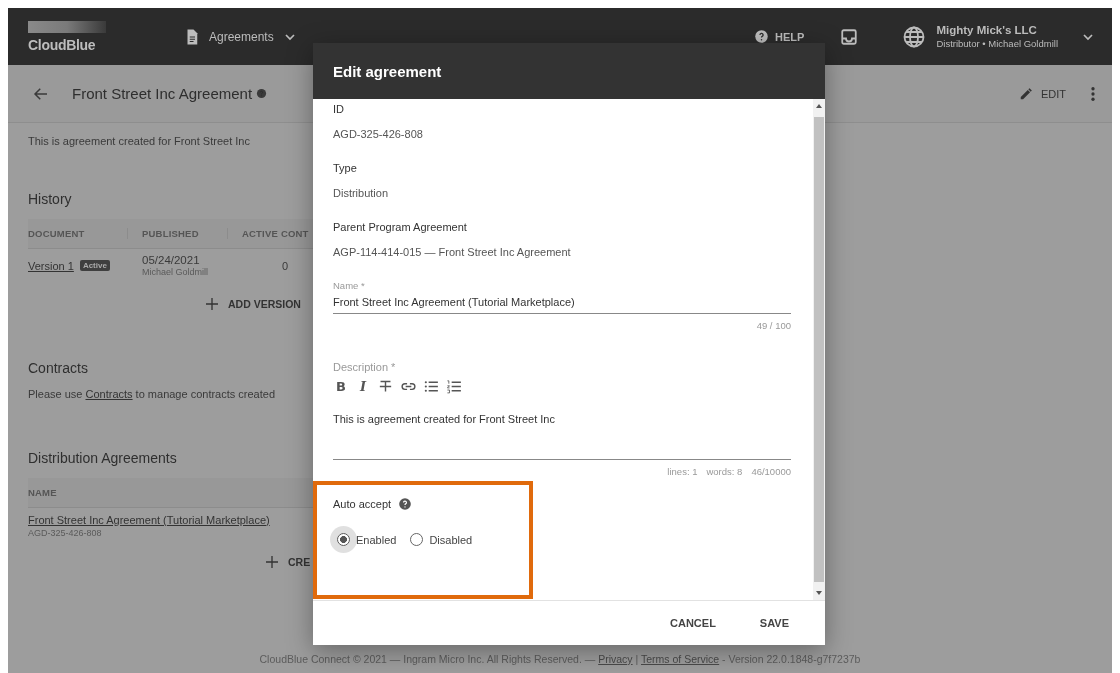 This screenshot has width=1120, height=673. Describe the element at coordinates (42, 492) in the screenshot. I see `column-header: NAME` at that location.